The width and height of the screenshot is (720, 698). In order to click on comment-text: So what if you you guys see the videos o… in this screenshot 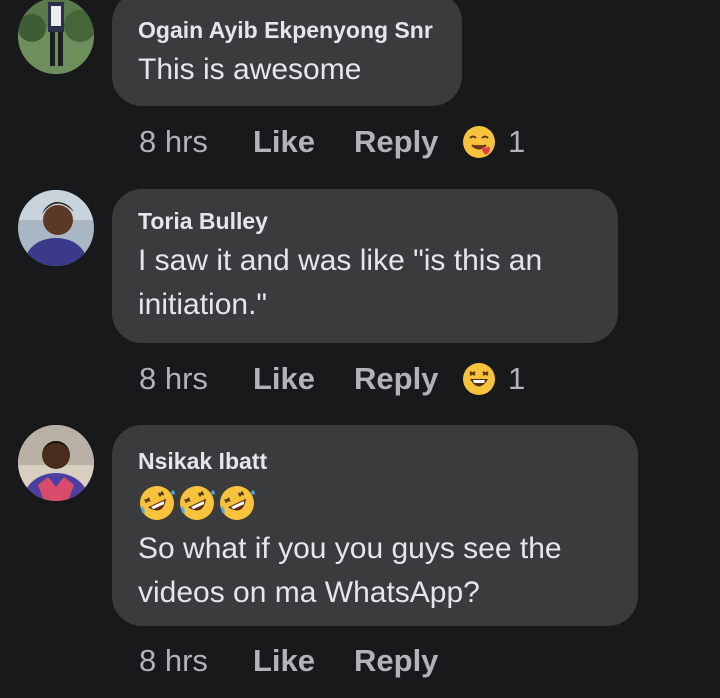, I will do `click(350, 570)`.